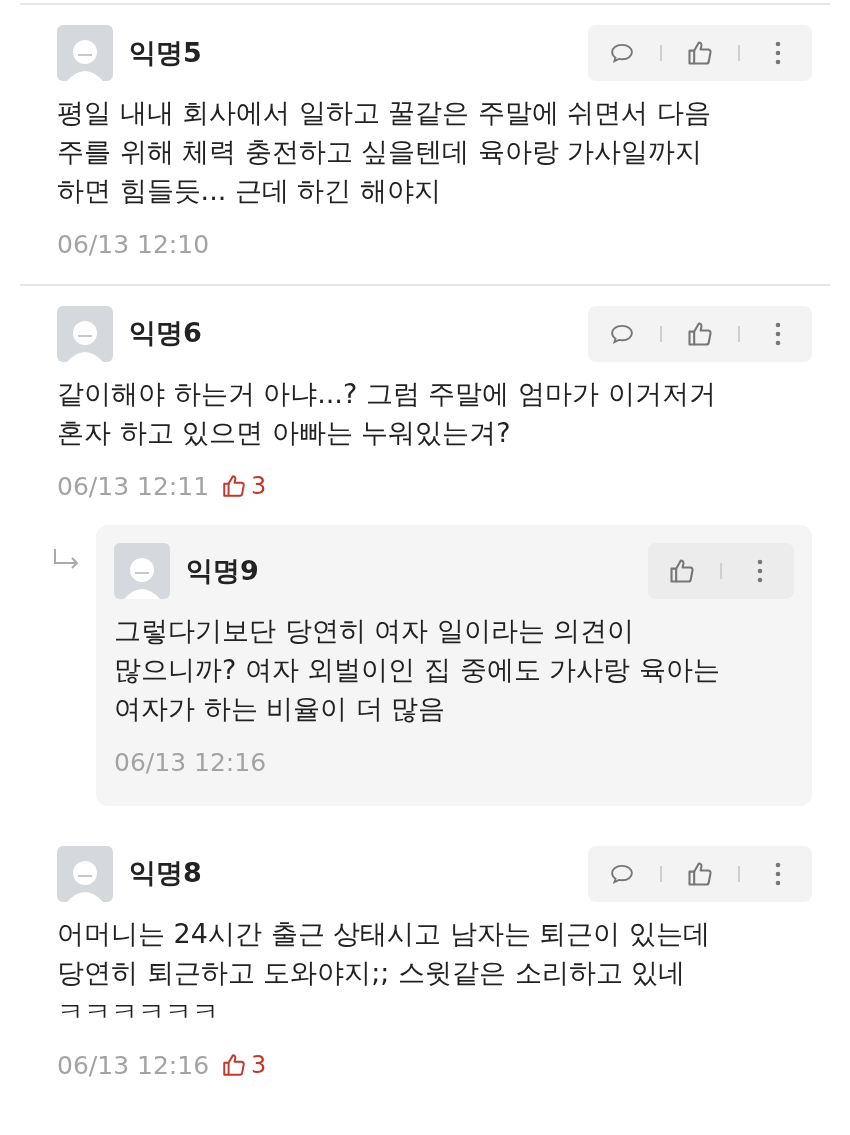  What do you see at coordinates (384, 972) in the screenshot?
I see `comment-text: 어머니는 24시간 출근 상태시고 남자는 퇴근이 있는데 당연히 퇴근하고 도와야지;; 스윗같은 소리하고 있네 ㅋㅋㅋㅋㅋㅋ` at bounding box center [384, 972].